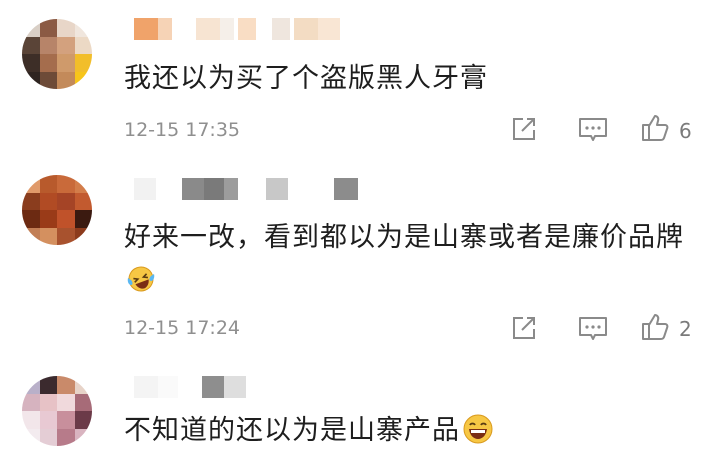  Describe the element at coordinates (404, 237) in the screenshot. I see `comment-text-content: 好来一改，看到都以为是山寨或者是廉价品牌` at that location.